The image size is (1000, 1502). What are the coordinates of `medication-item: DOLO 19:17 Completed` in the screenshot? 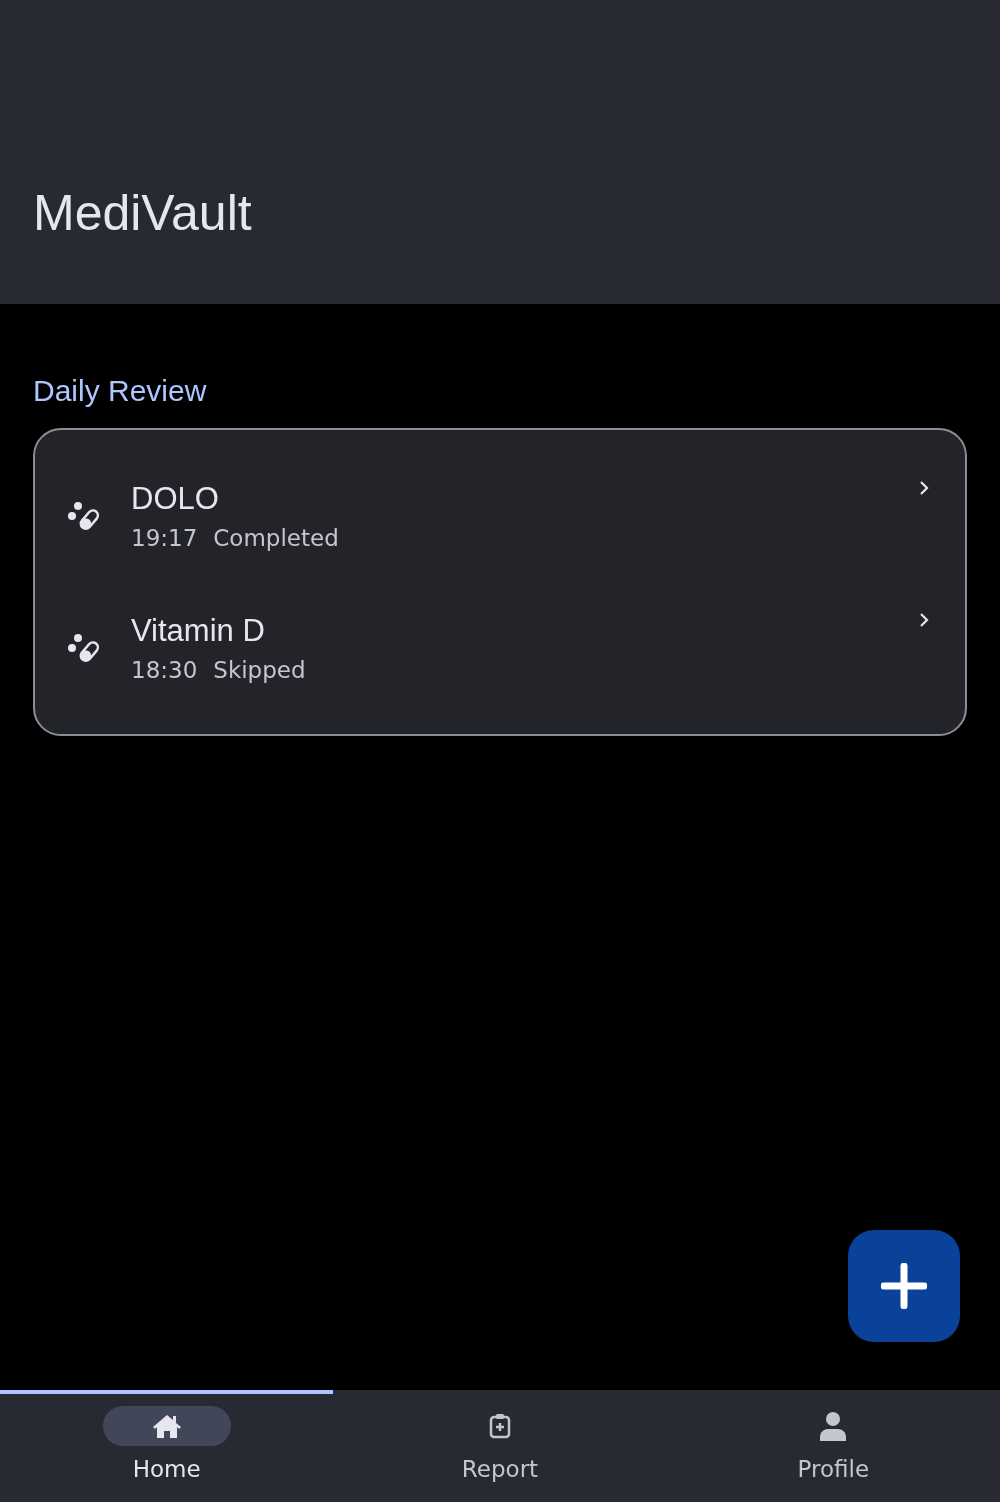 It's located at (500, 516).